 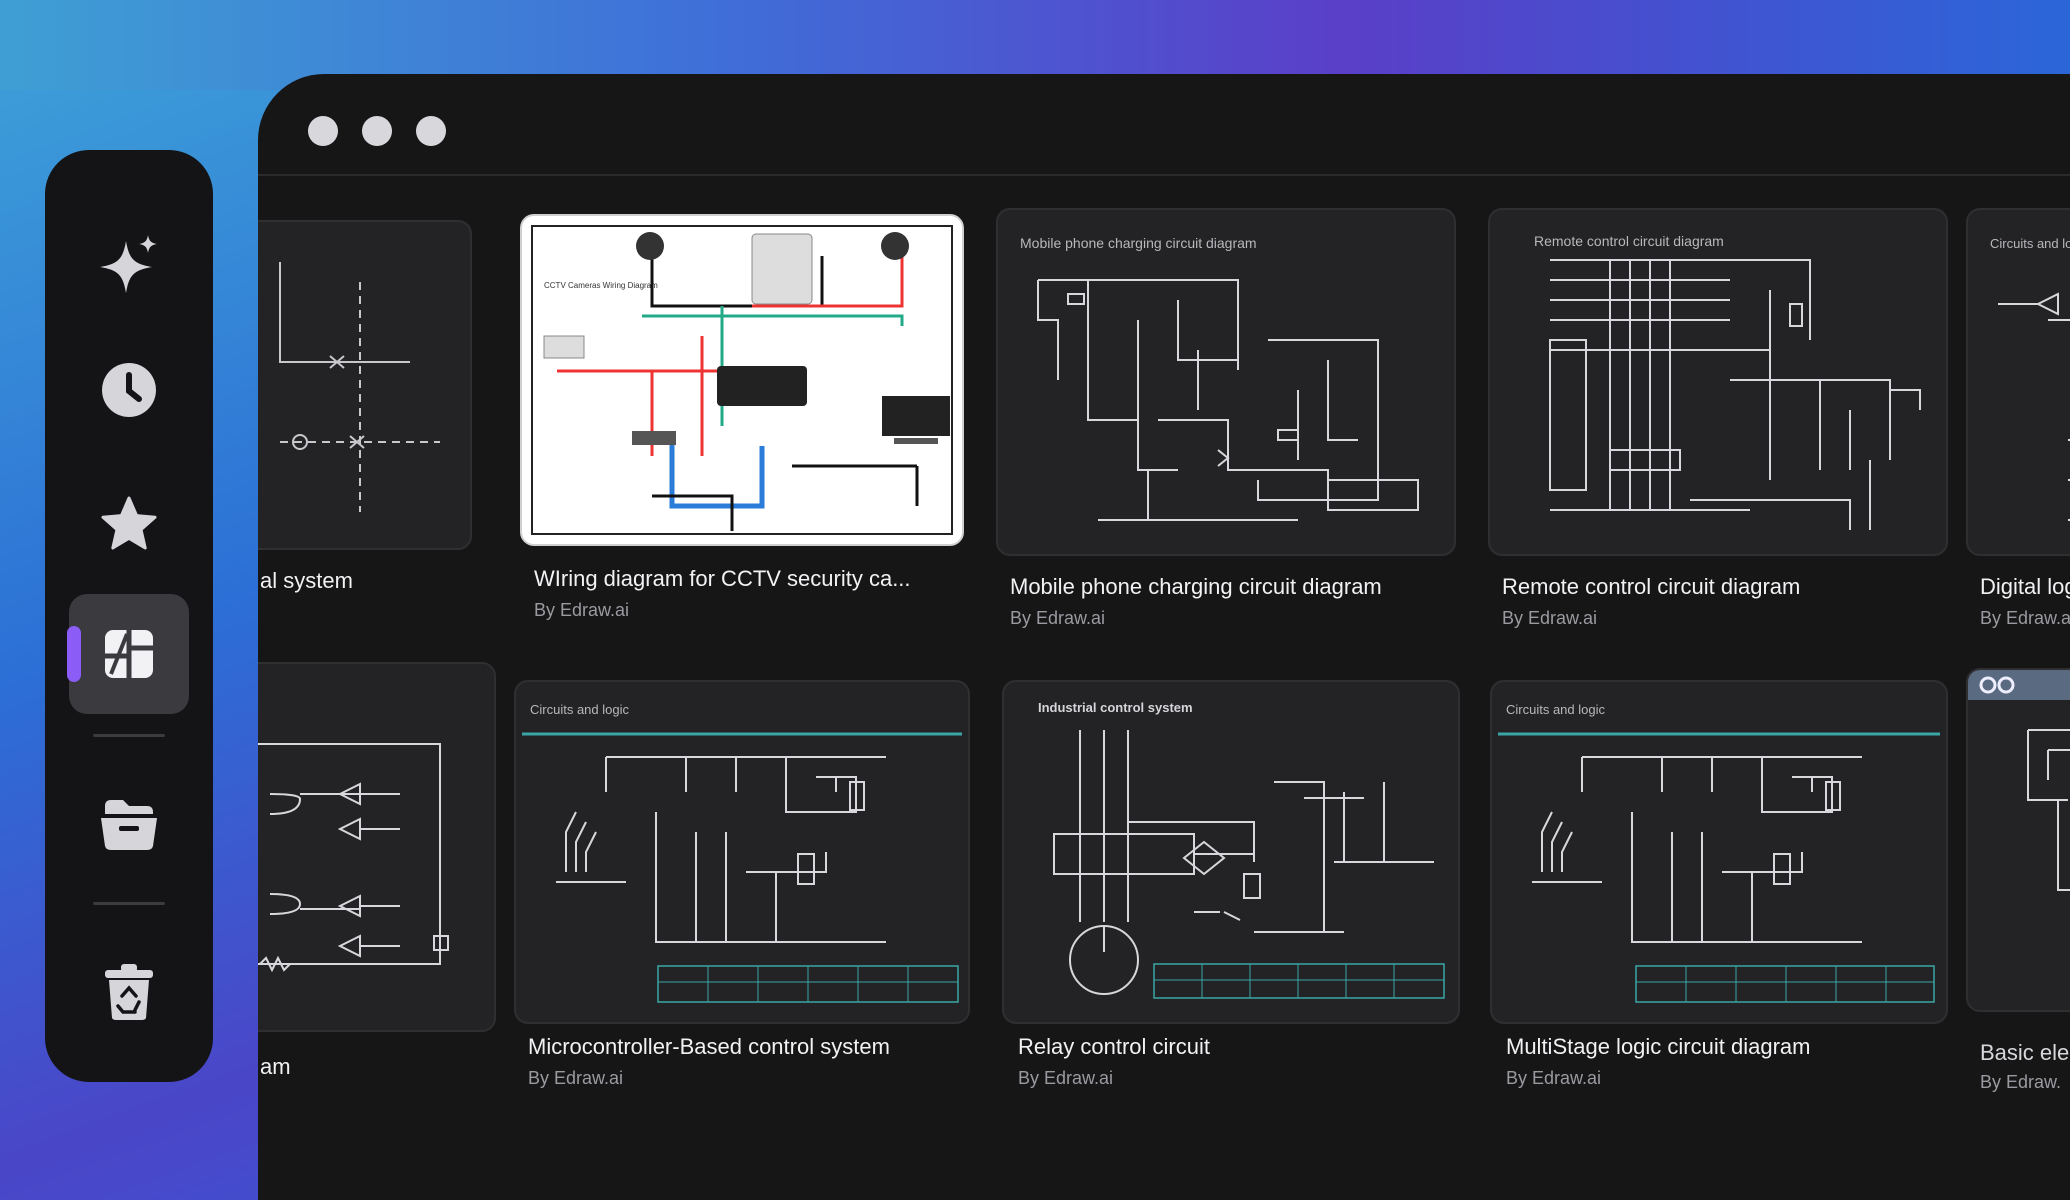 What do you see at coordinates (1138, 243) in the screenshot?
I see `thumb-label: Mobile phone charging circuit diagram` at bounding box center [1138, 243].